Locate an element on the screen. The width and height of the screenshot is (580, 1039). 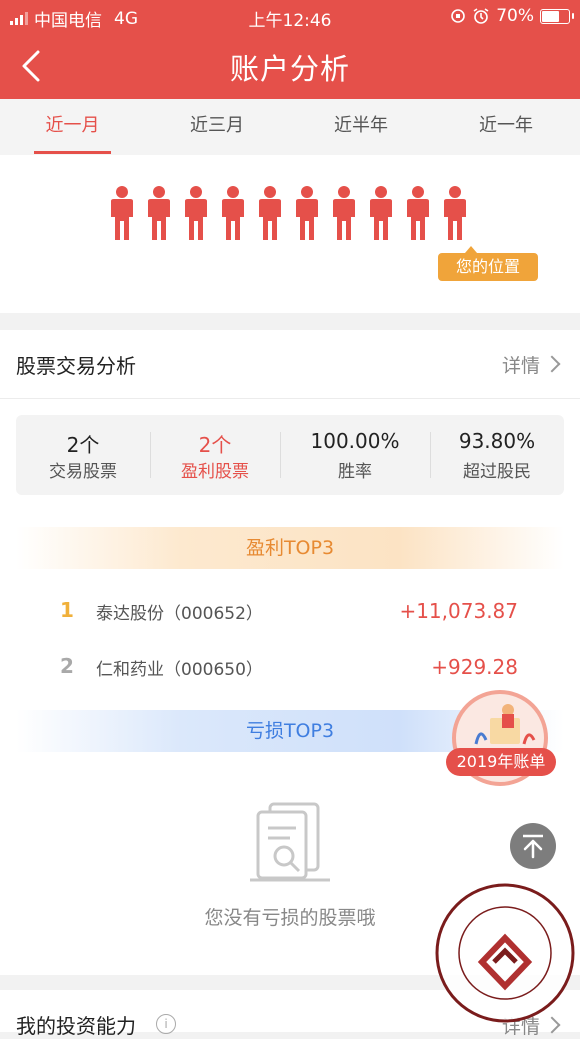
stat-beat-investors: 93.80% 超过股民 is located at coordinates (497, 455).